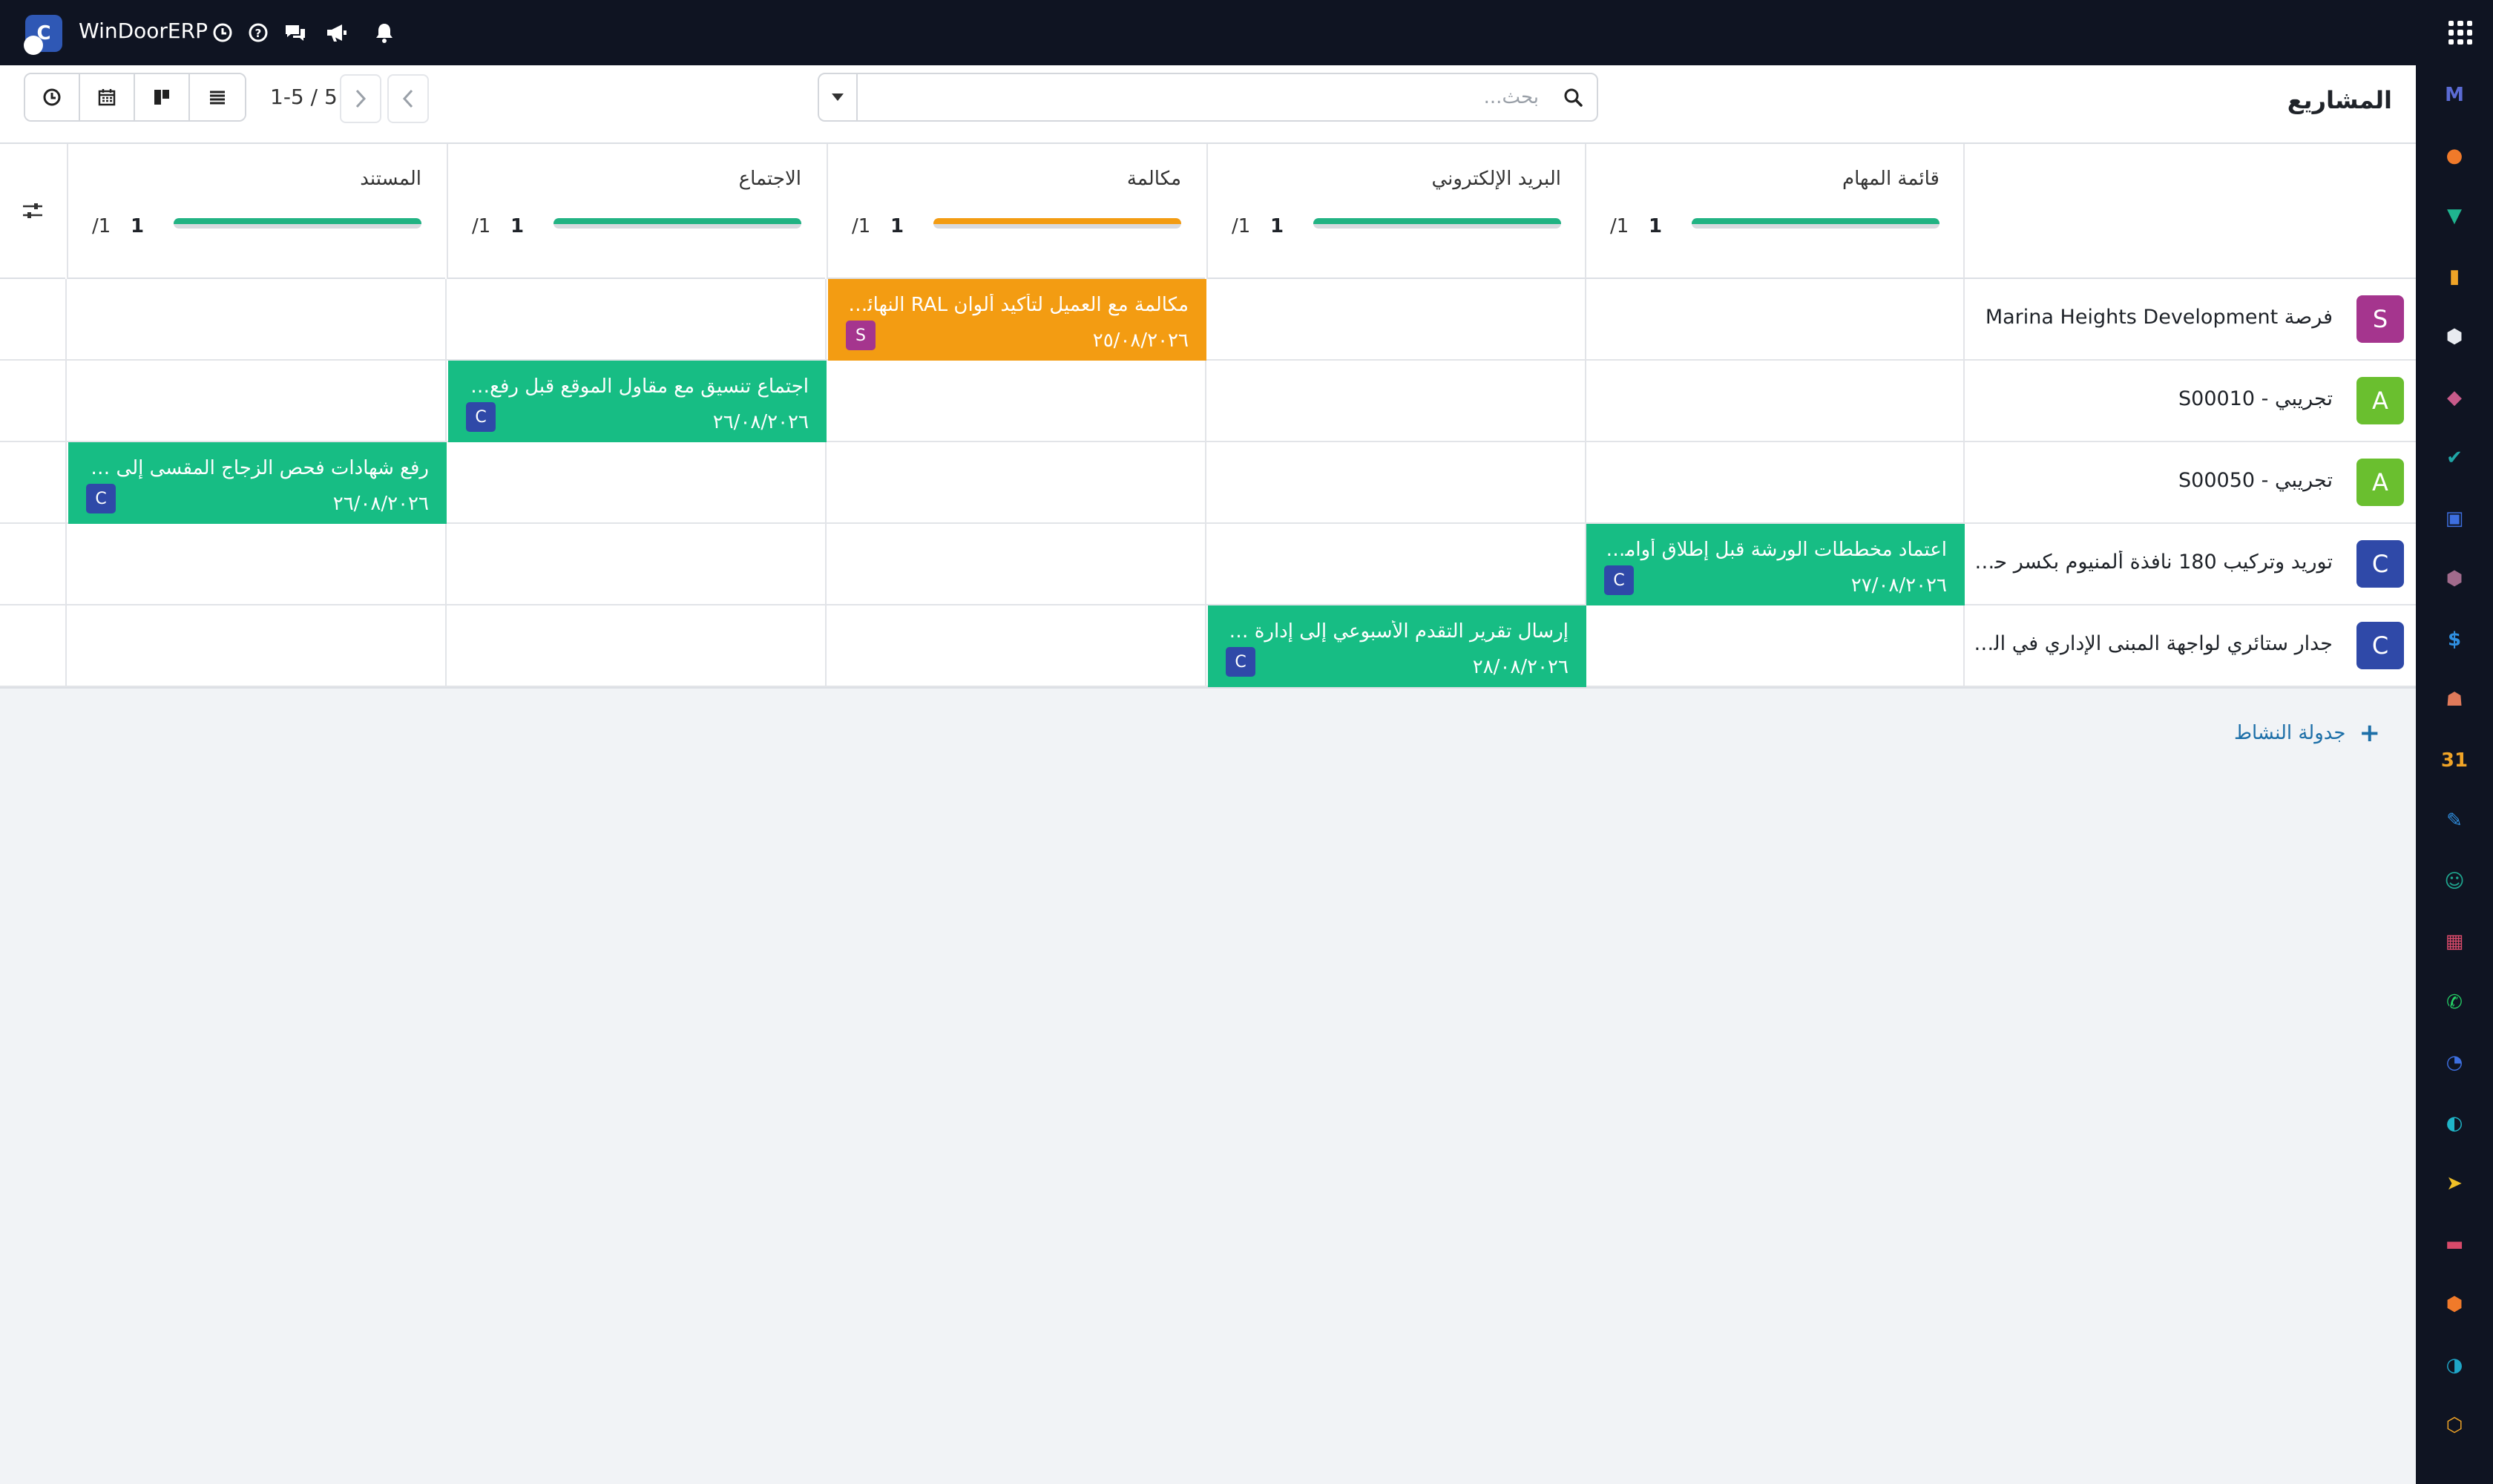 The height and width of the screenshot is (1484, 2493). What do you see at coordinates (2454, 1183) in the screenshot?
I see `email-marketing-app-icon: ➤` at bounding box center [2454, 1183].